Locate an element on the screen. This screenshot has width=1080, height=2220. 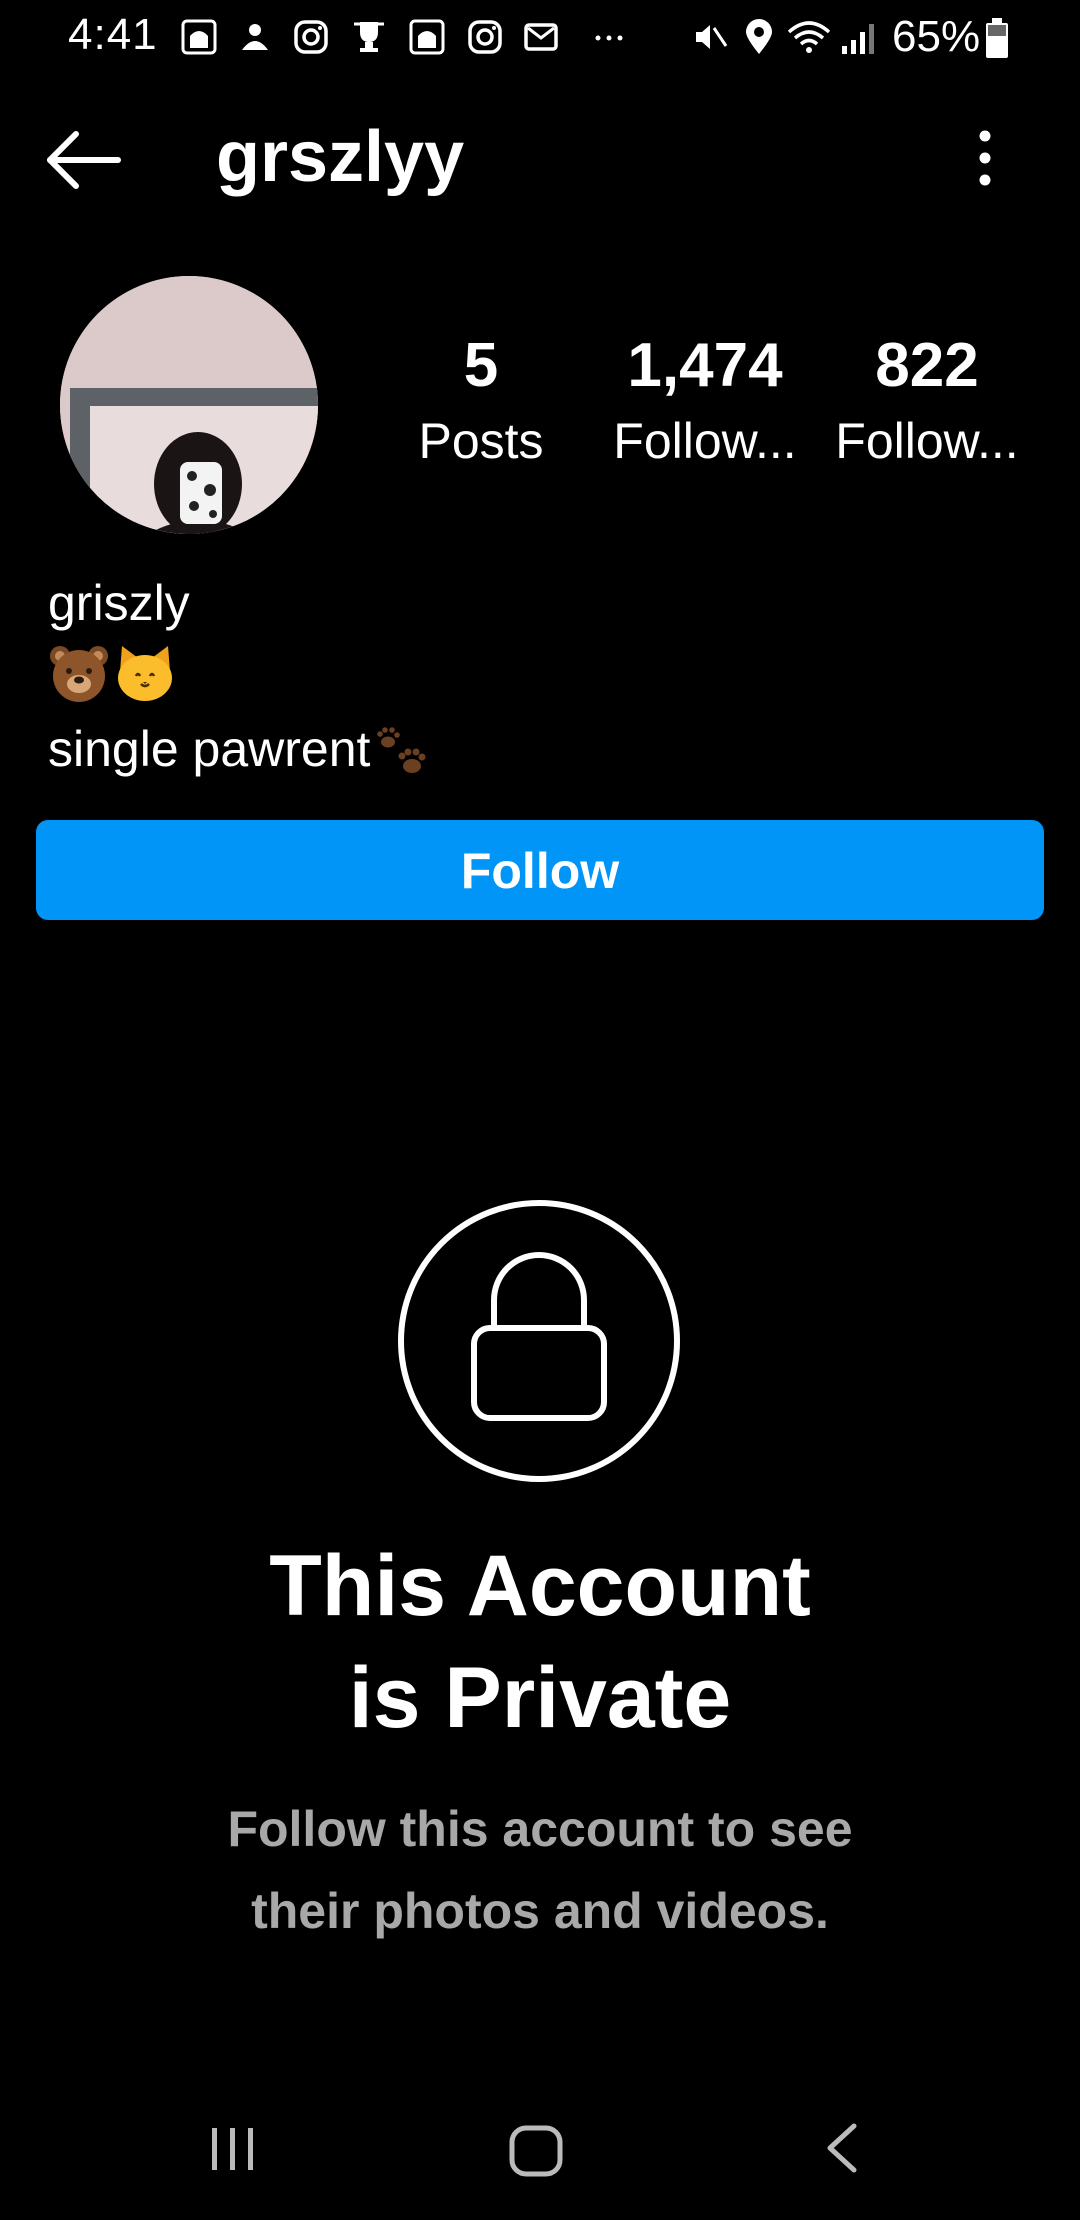
bear-emoji-icon is located at coordinates (79, 674).